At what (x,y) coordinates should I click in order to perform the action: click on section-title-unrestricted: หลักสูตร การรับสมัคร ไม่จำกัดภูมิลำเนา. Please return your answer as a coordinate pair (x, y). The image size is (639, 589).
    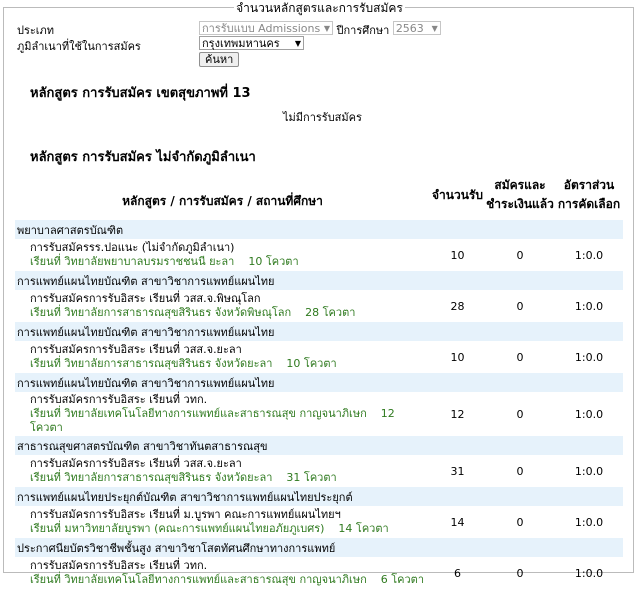
    Looking at the image, I should click on (143, 157).